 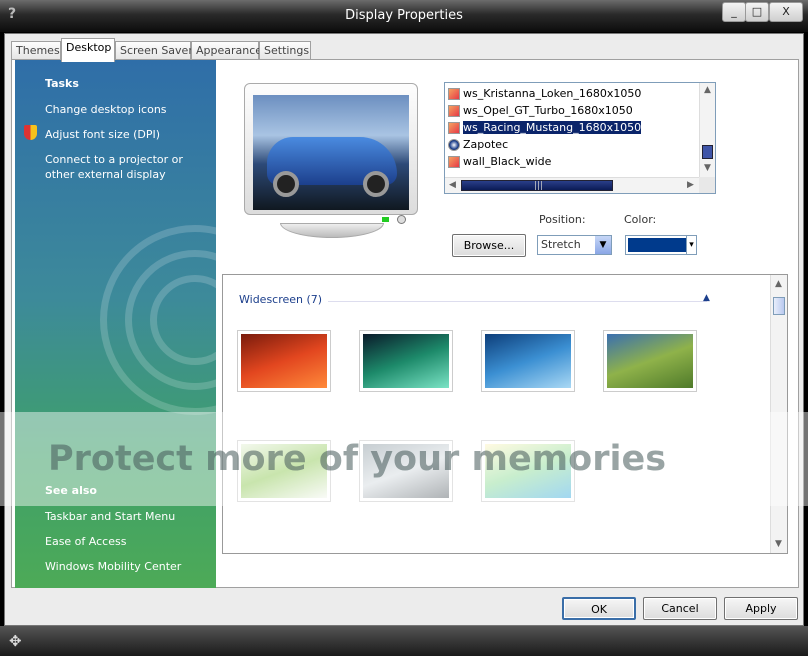 I want to click on group-divider, so click(x=517, y=301).